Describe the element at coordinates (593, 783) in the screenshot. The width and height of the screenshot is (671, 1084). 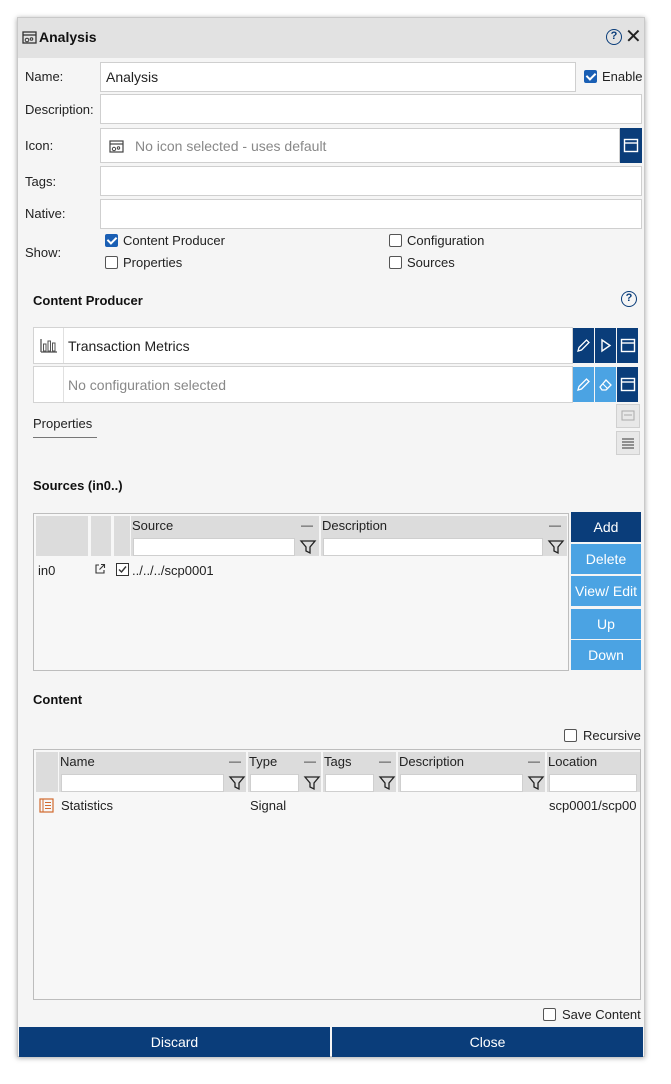
I see `location-filter-input` at that location.